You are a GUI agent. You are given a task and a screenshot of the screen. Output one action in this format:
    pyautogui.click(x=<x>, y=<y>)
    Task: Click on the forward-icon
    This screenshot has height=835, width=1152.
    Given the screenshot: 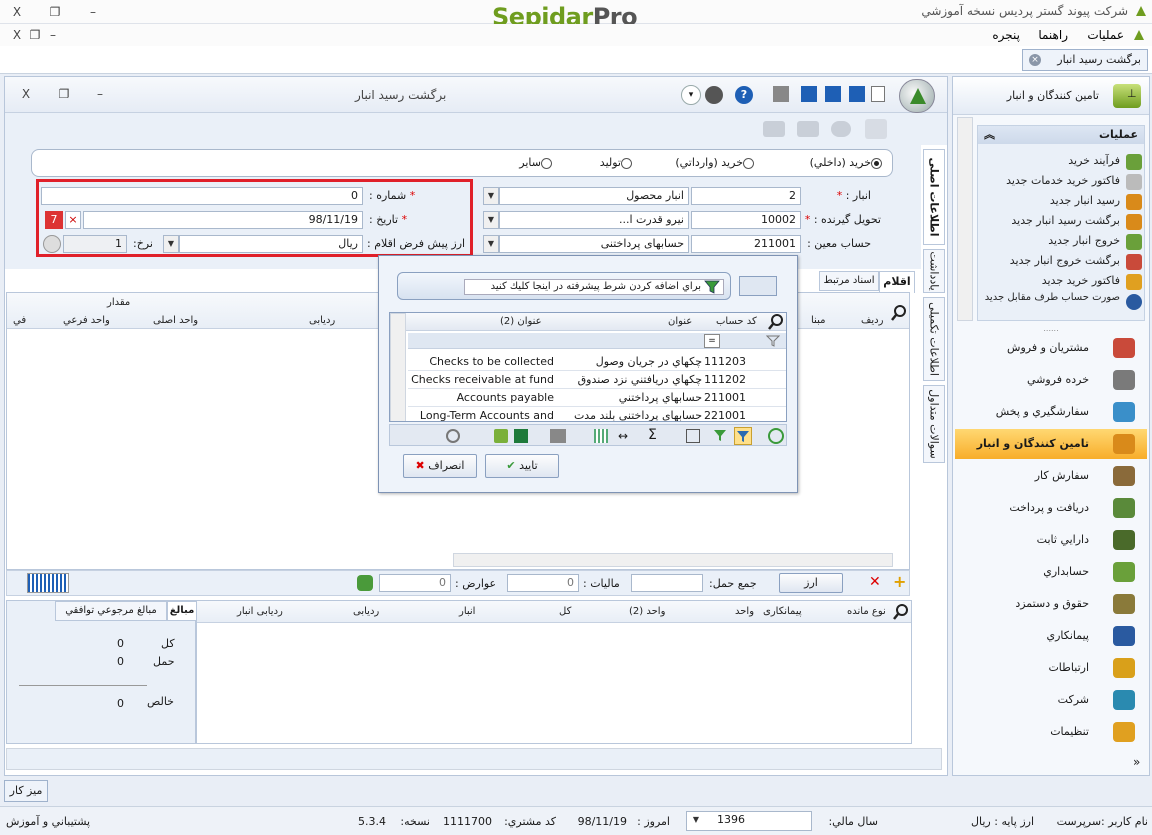 What is the action you would take?
    pyautogui.click(x=808, y=129)
    